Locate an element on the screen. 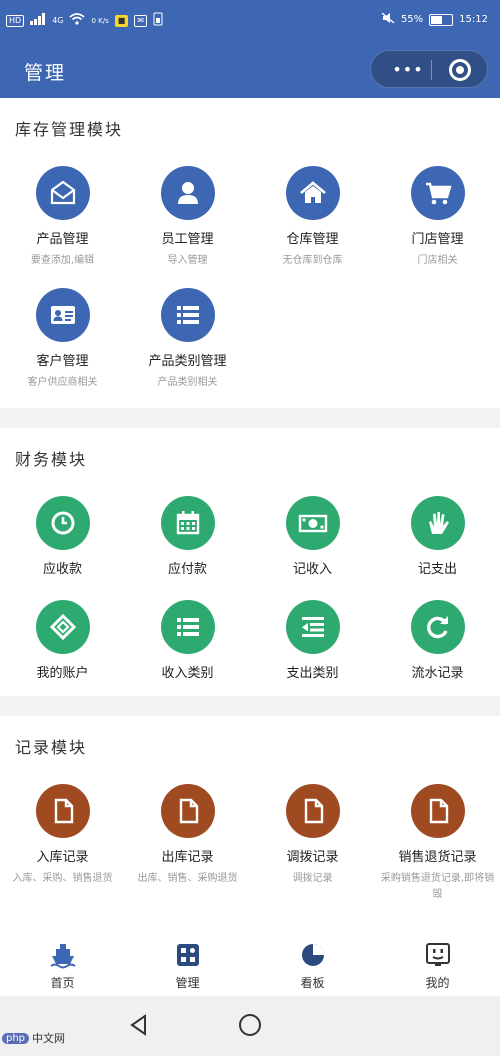  item-label: 应付款 is located at coordinates (187, 569).